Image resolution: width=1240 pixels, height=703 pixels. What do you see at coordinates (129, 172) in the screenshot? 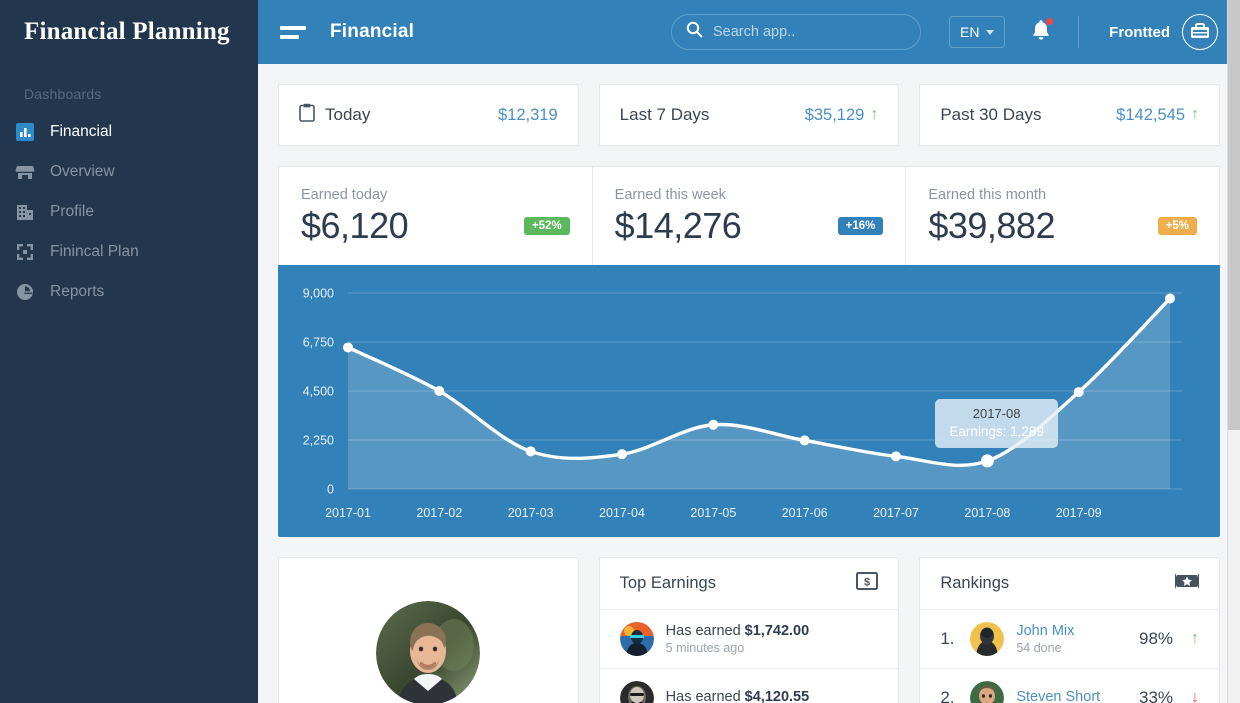
I see `sidebar-item-overview: Overview` at bounding box center [129, 172].